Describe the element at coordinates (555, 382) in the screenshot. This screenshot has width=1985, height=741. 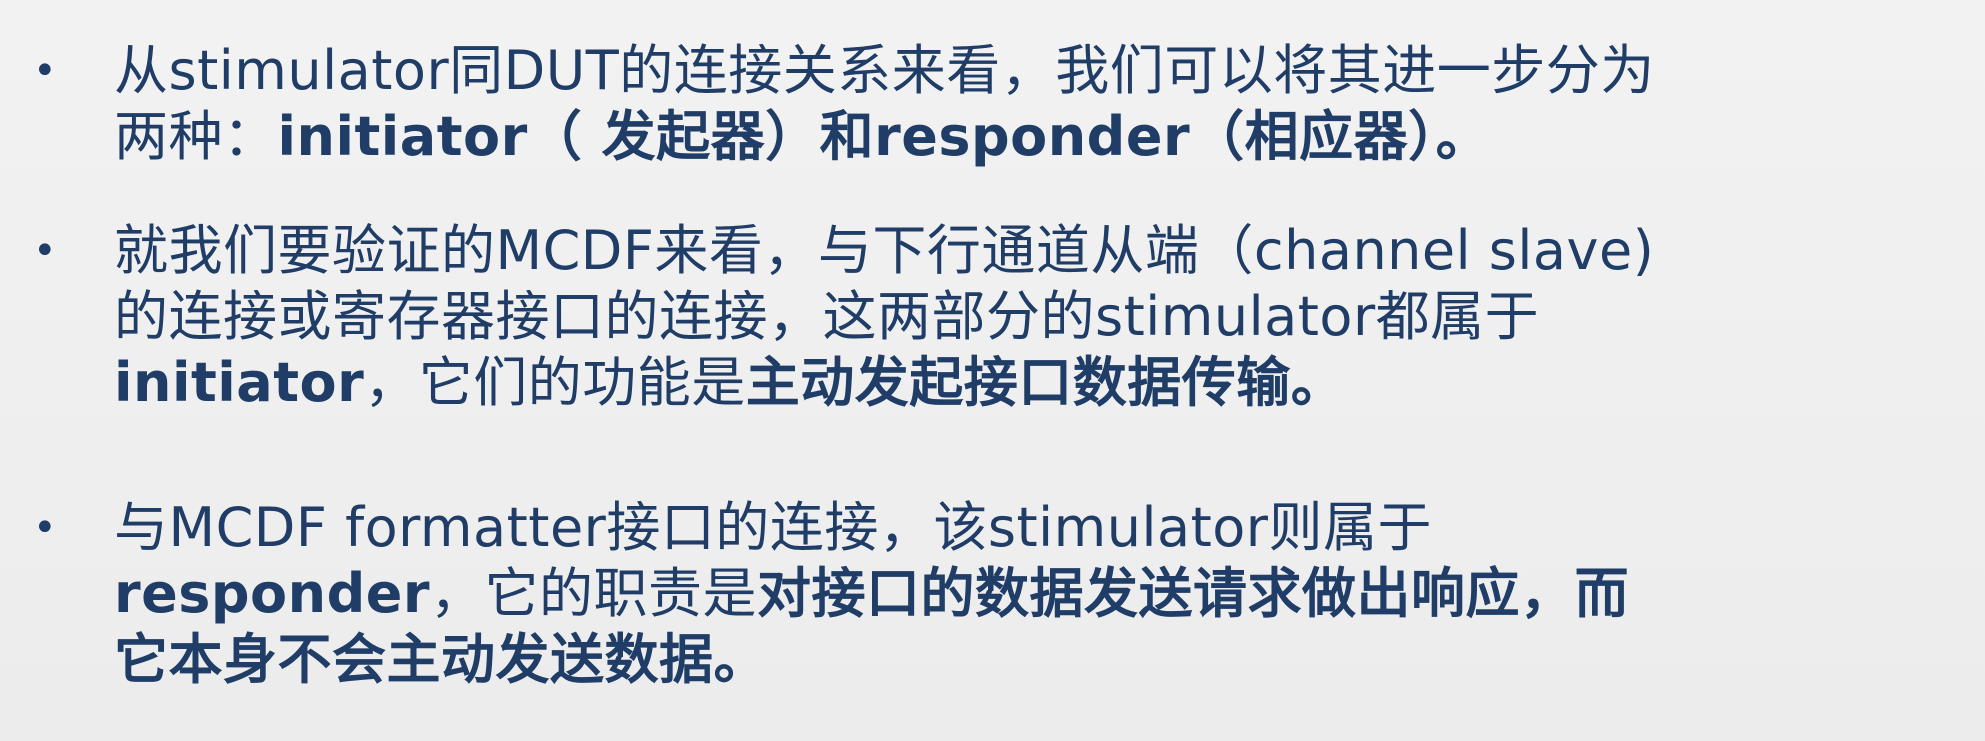
I see `text-segment: ，它们的功能是` at that location.